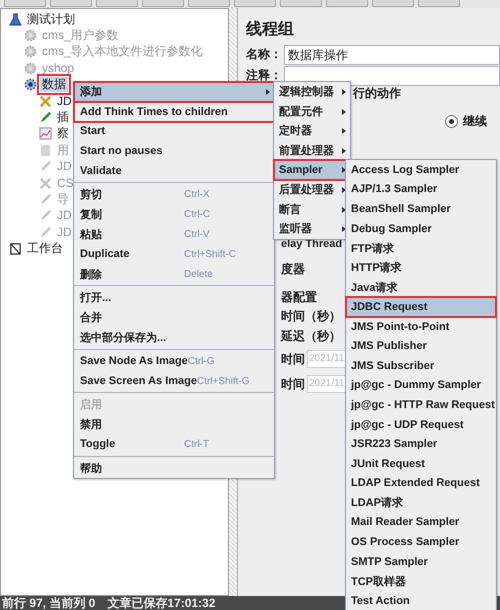 The image size is (500, 610). I want to click on menu-item: Save Screen As ImageCtrl+Shift-G, so click(174, 381).